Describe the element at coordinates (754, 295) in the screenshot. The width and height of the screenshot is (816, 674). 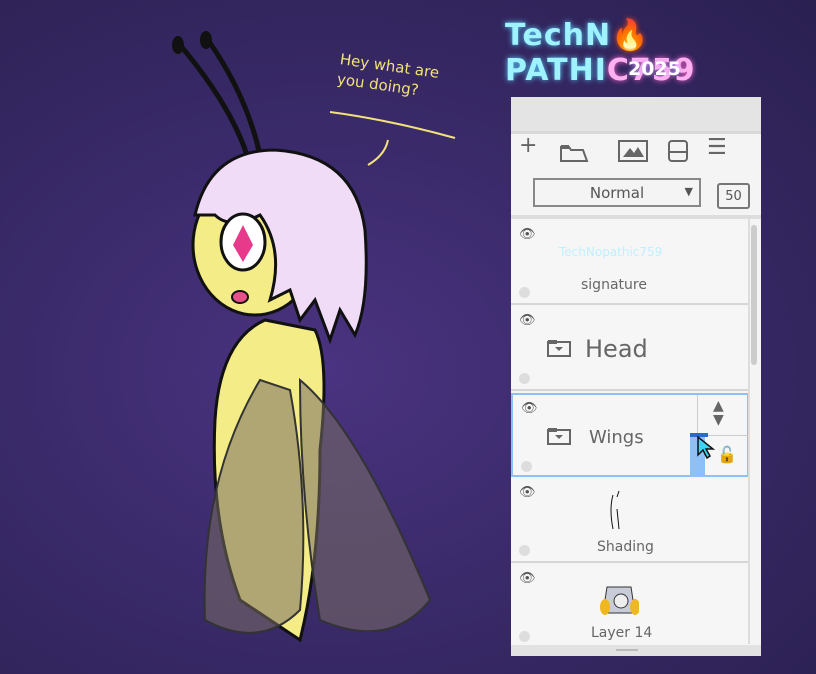
I see `scrollbar` at that location.